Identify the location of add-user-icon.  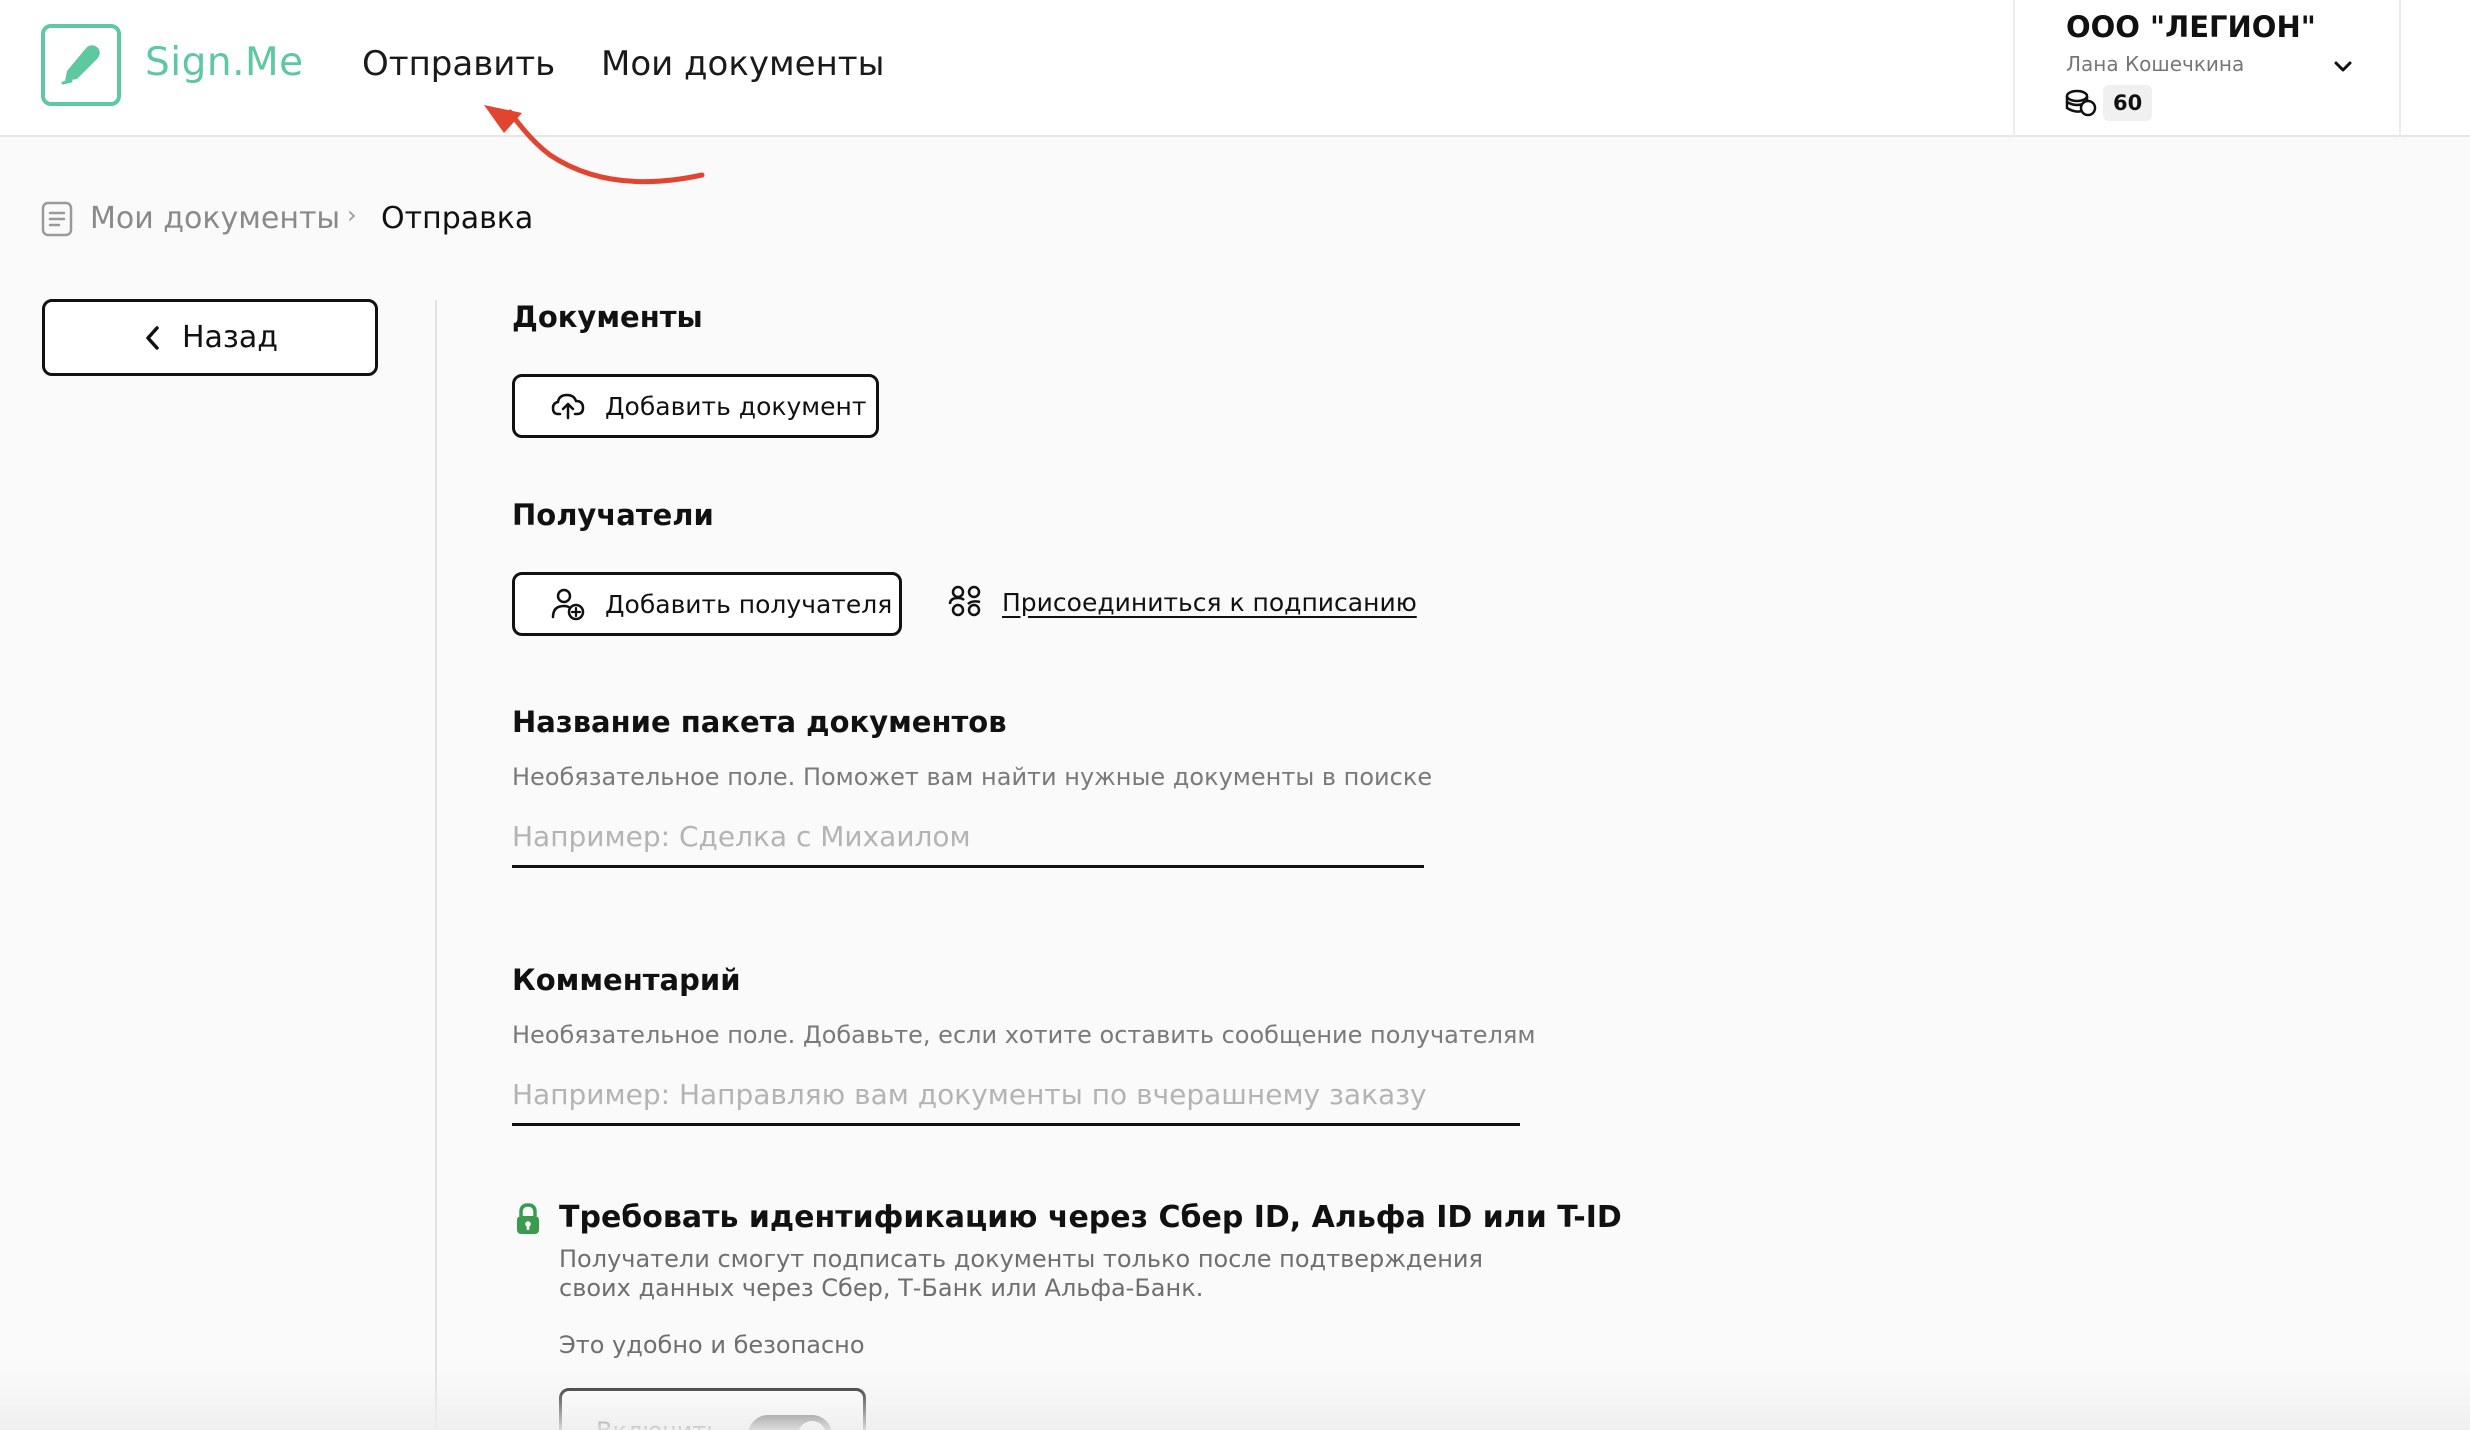
(568, 604).